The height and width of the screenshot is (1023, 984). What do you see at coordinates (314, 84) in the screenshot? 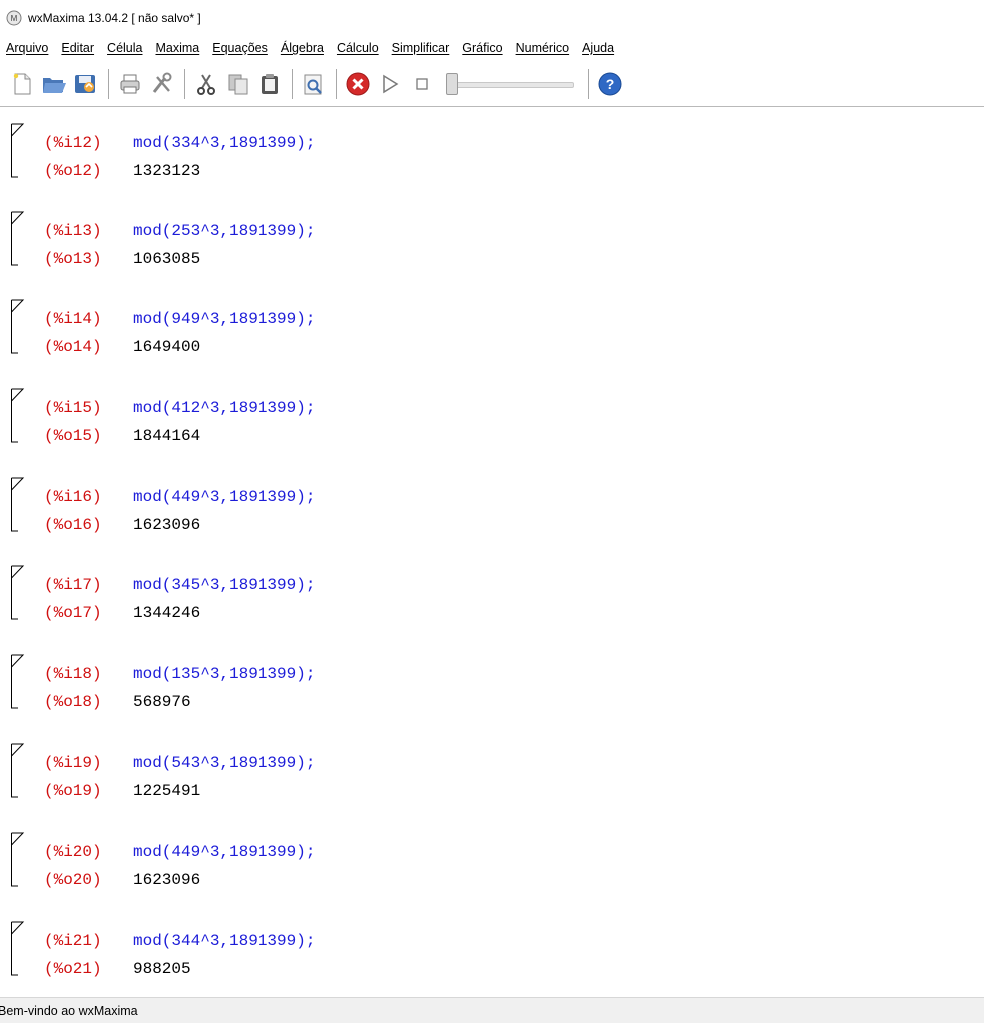
I see `find-icon` at bounding box center [314, 84].